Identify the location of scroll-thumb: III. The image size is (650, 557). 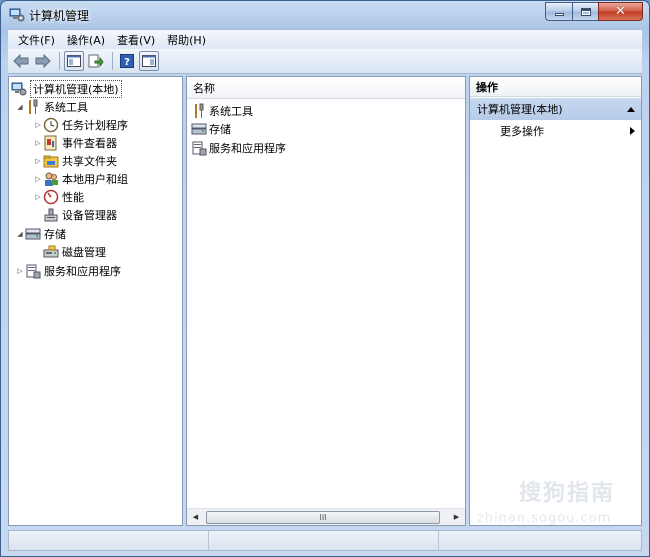
(323, 517).